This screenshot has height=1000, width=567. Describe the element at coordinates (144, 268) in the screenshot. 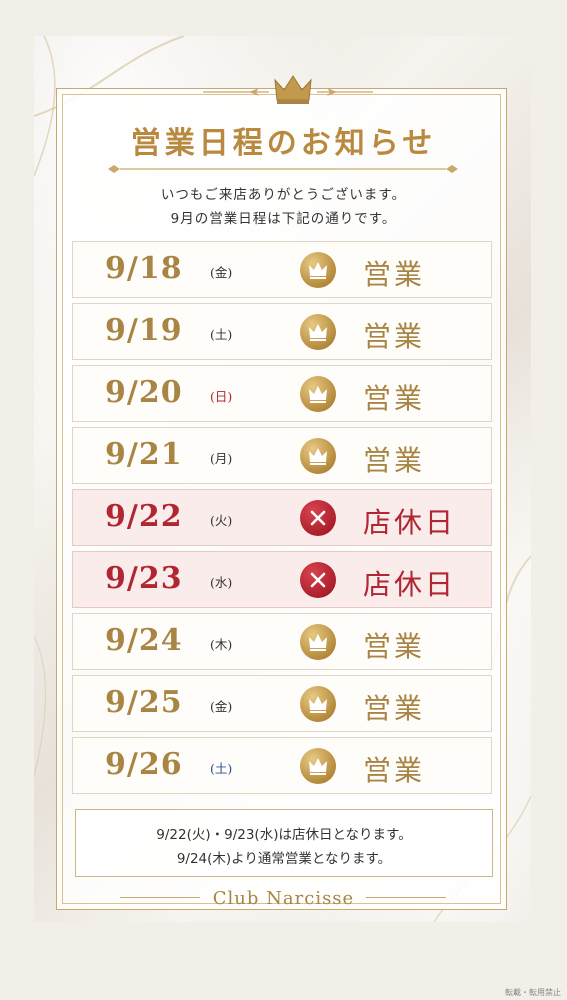

I see `schedule-date: 9/18` at that location.